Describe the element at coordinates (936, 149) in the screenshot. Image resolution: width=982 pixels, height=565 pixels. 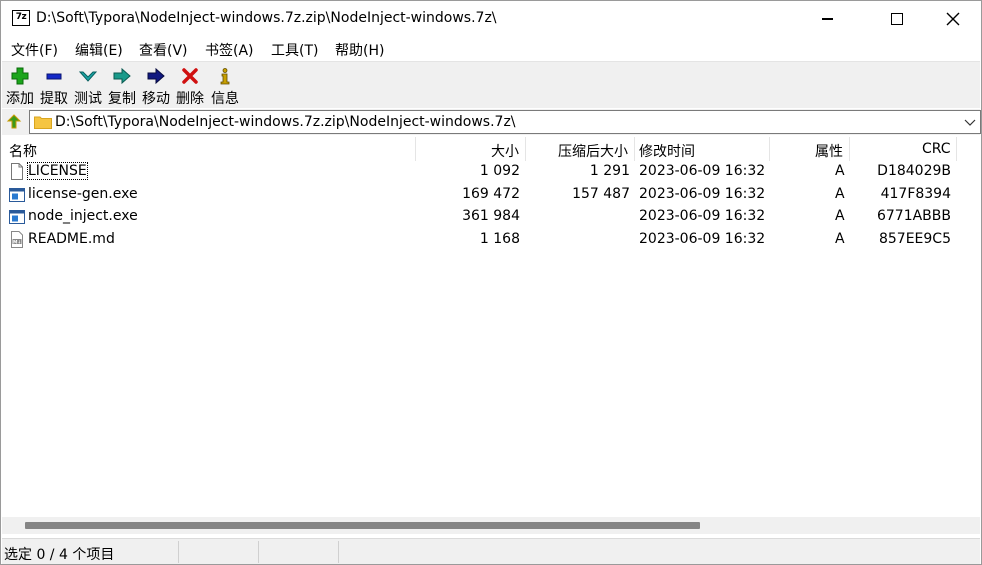
I see `column-header-crc: CRC` at that location.